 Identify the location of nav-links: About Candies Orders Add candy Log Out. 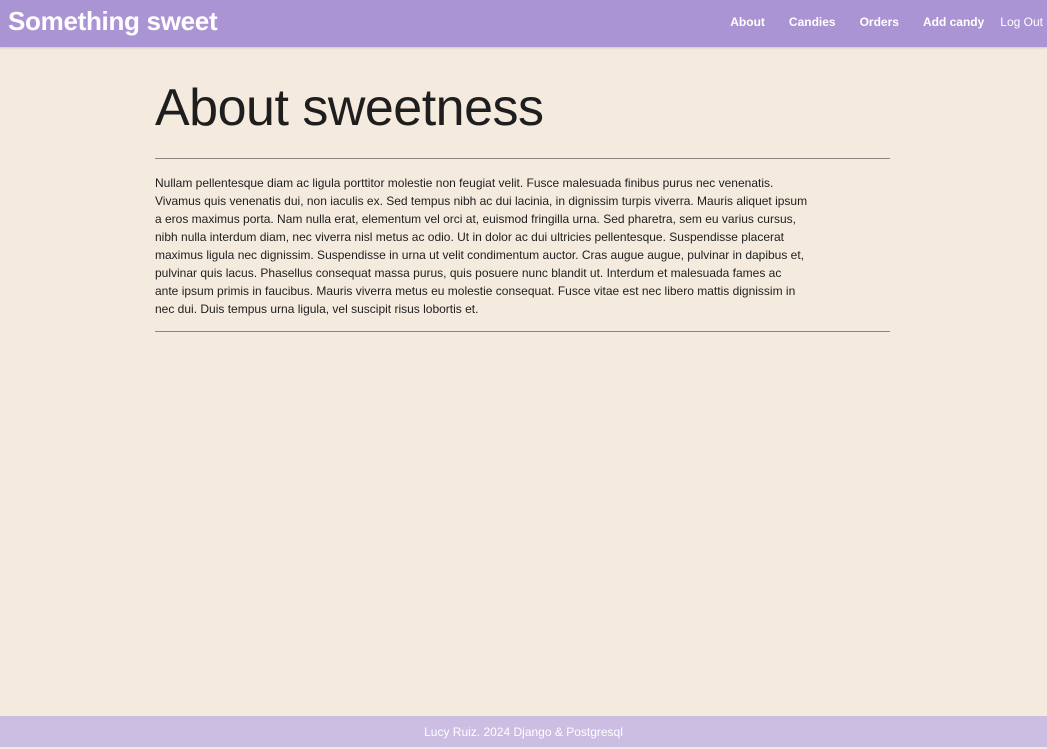
(874, 22).